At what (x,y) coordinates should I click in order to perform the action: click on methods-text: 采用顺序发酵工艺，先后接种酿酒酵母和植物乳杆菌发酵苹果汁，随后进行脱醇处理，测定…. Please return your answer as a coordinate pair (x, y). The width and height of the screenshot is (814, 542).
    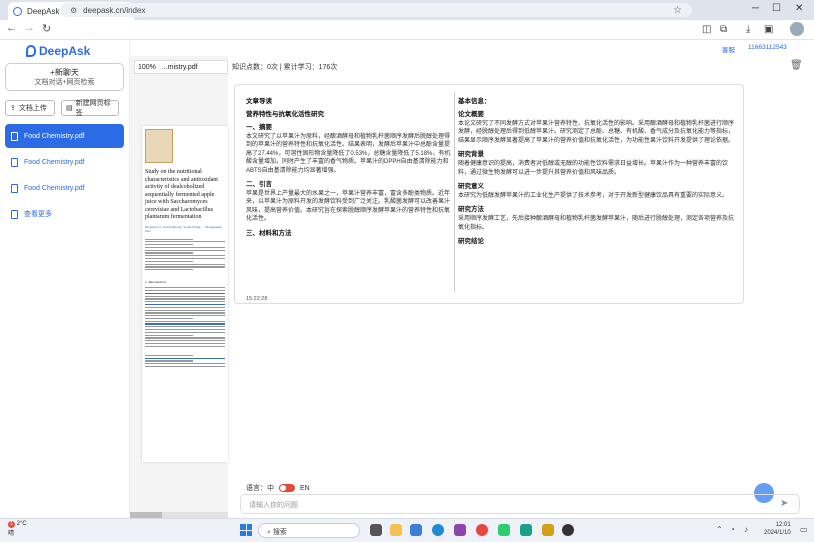
    Looking at the image, I should click on (596, 223).